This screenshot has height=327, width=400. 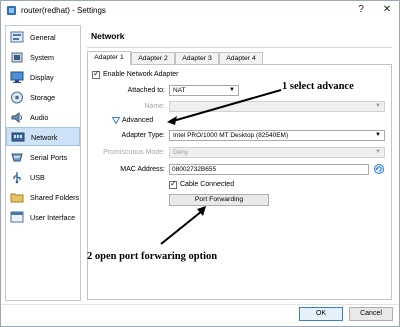 I want to click on enable-adapter-checkbox, so click(x=96, y=74).